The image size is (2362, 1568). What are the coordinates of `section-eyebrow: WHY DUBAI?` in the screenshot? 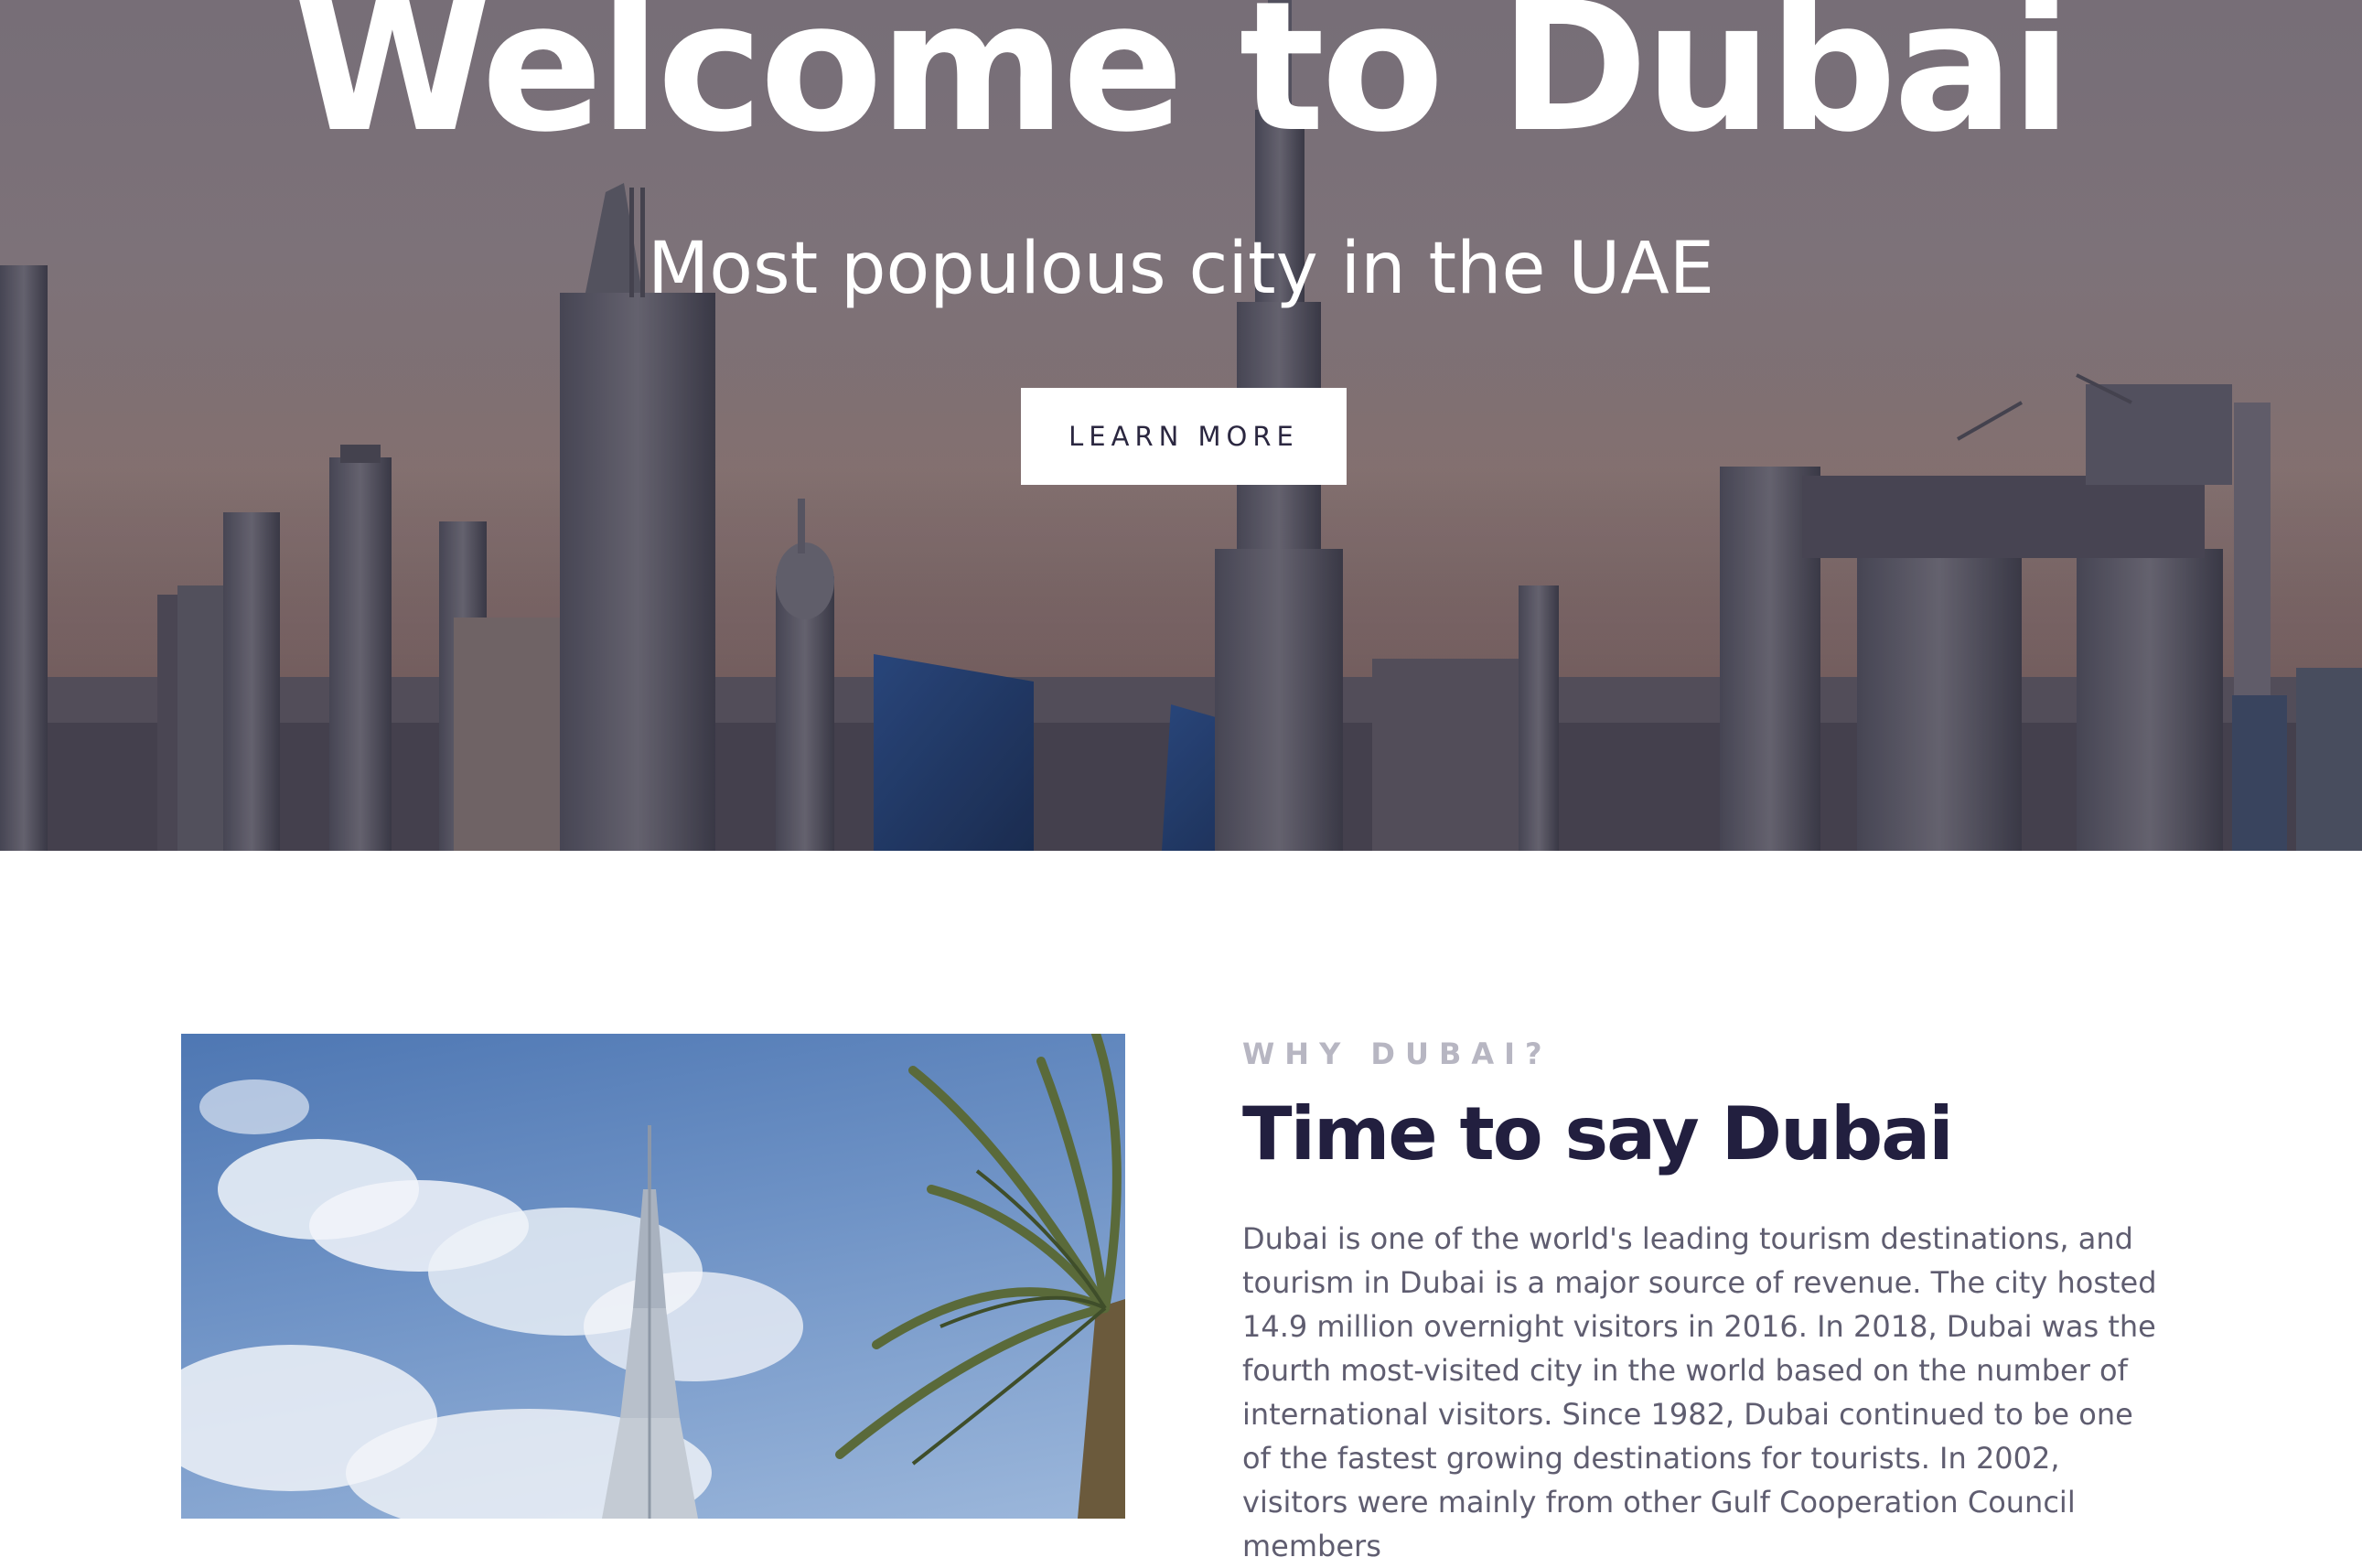 It's located at (1397, 1053).